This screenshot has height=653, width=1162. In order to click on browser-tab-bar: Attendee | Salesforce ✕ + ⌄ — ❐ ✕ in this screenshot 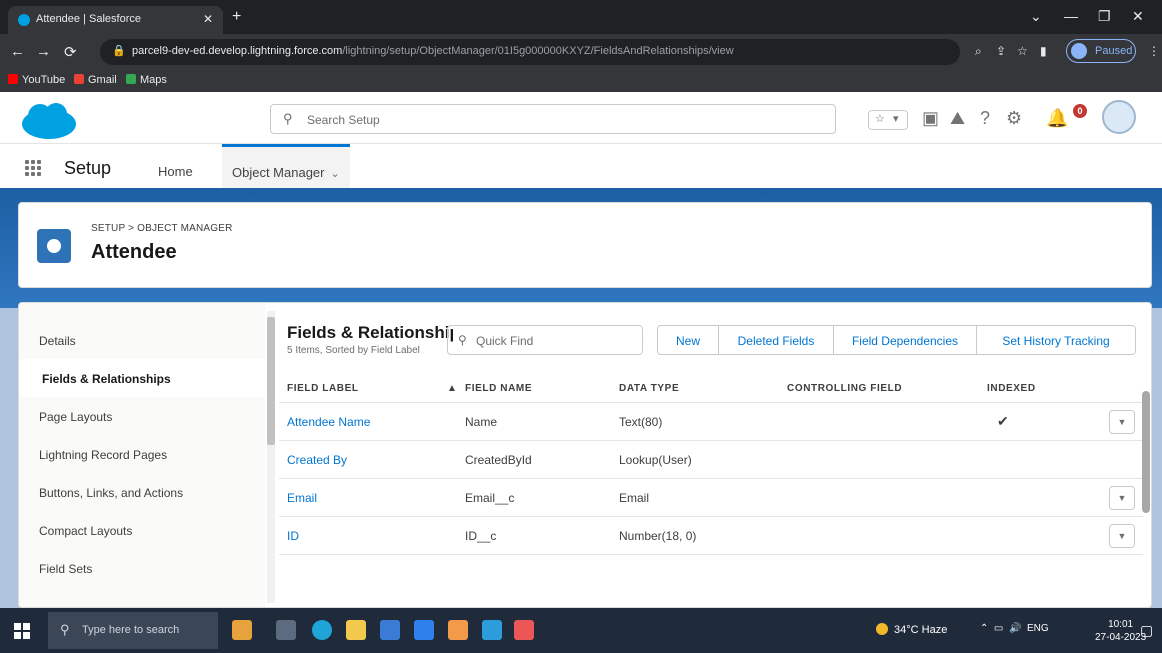, I will do `click(581, 17)`.